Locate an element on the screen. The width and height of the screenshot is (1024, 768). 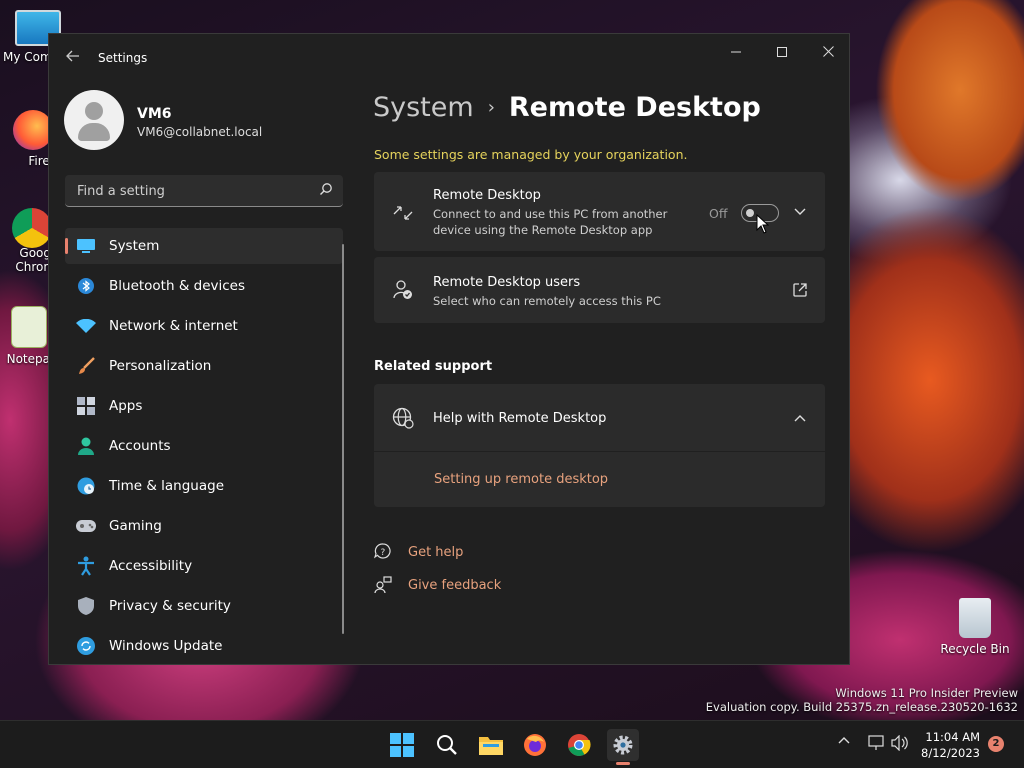
minimize-icon is located at coordinates (736, 52).